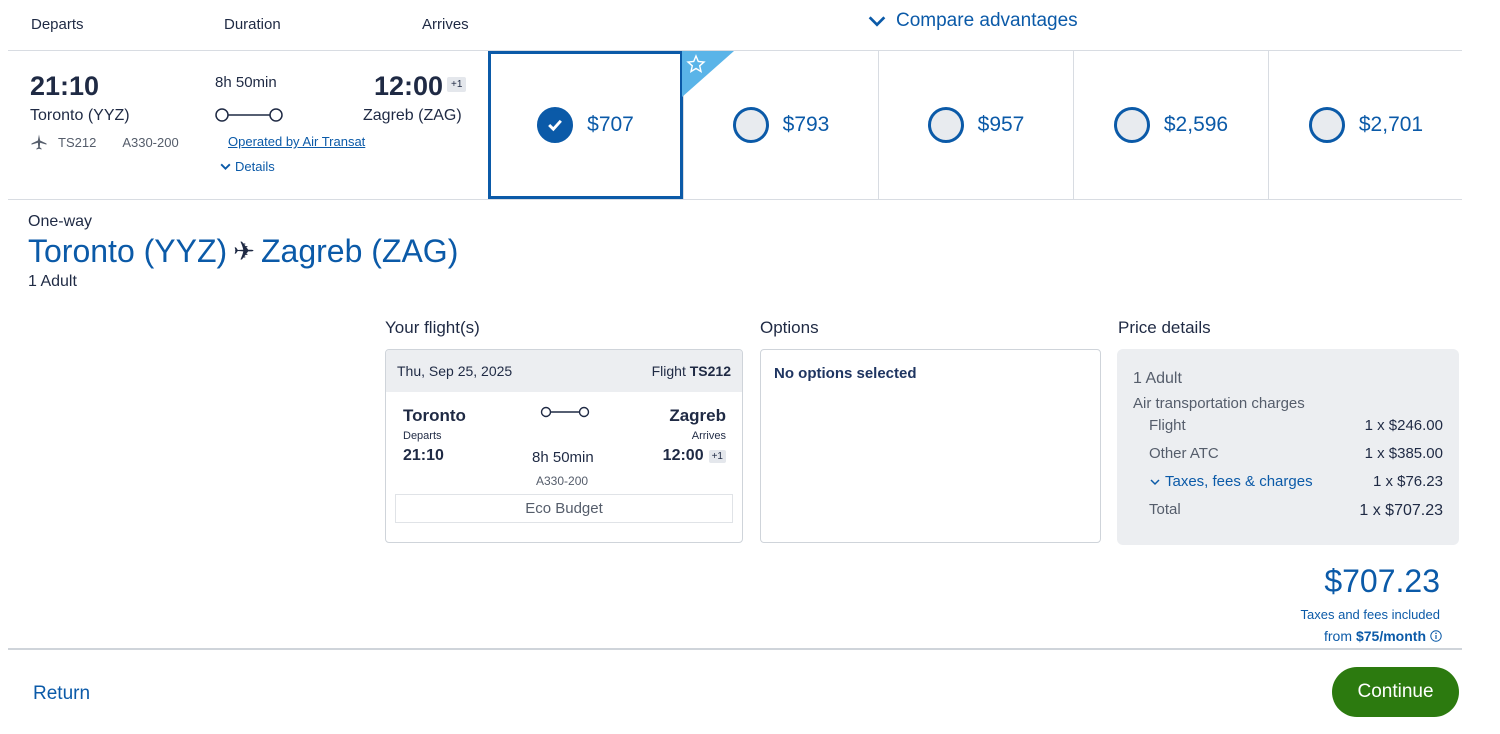 The width and height of the screenshot is (1500, 734). Describe the element at coordinates (1390, 636) in the screenshot. I see `monthly-amount: $75/month` at that location.